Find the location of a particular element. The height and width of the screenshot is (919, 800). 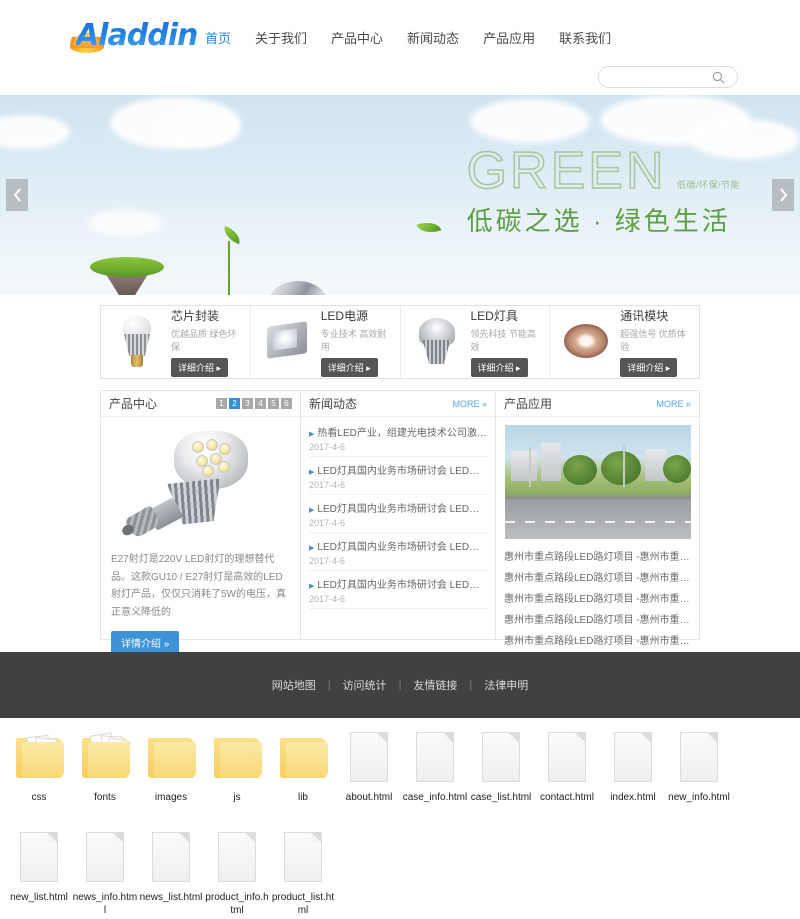

file-item-product-info-html: product_info.html is located at coordinates (237, 872).